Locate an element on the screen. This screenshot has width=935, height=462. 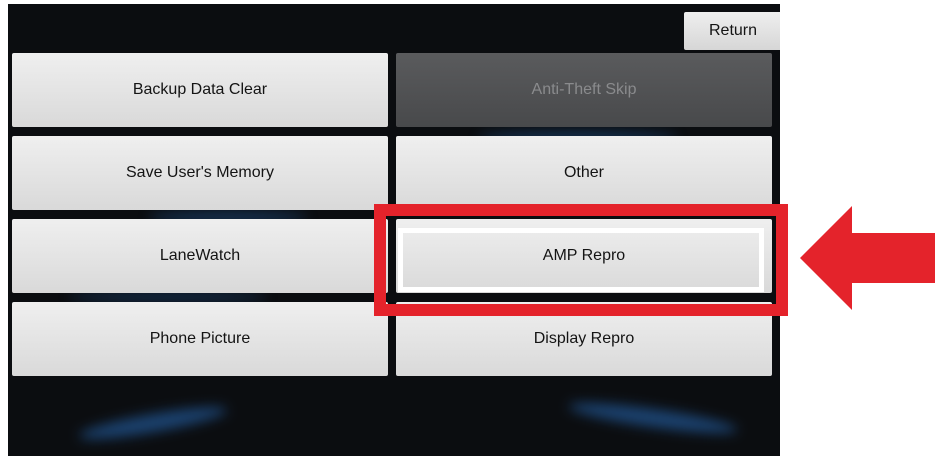
arrow-left-icon is located at coordinates (867, 258).